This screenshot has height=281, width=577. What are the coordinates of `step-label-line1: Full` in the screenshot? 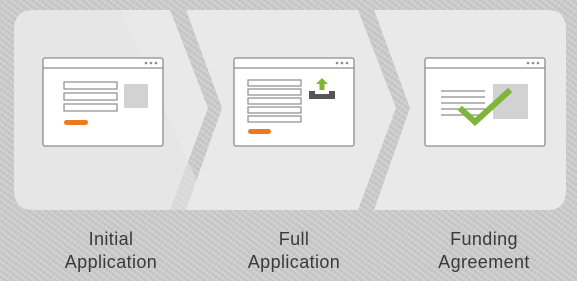 It's located at (294, 239).